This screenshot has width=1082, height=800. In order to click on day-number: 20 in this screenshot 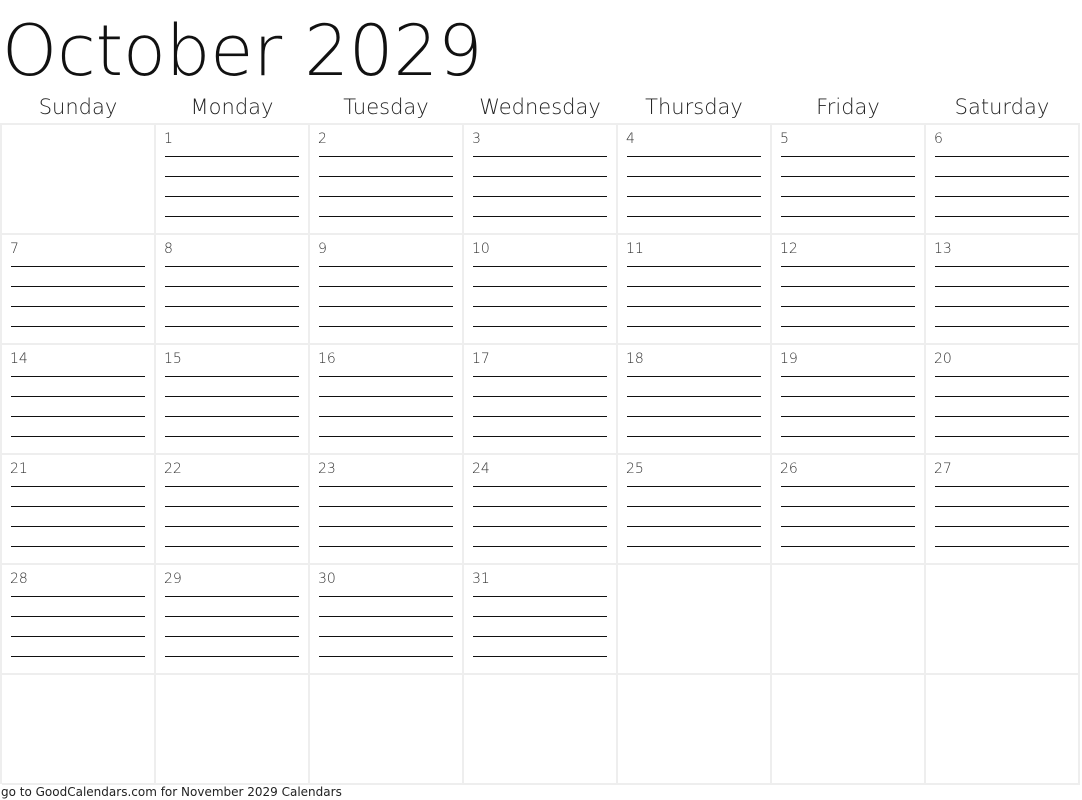, I will do `click(943, 359)`.